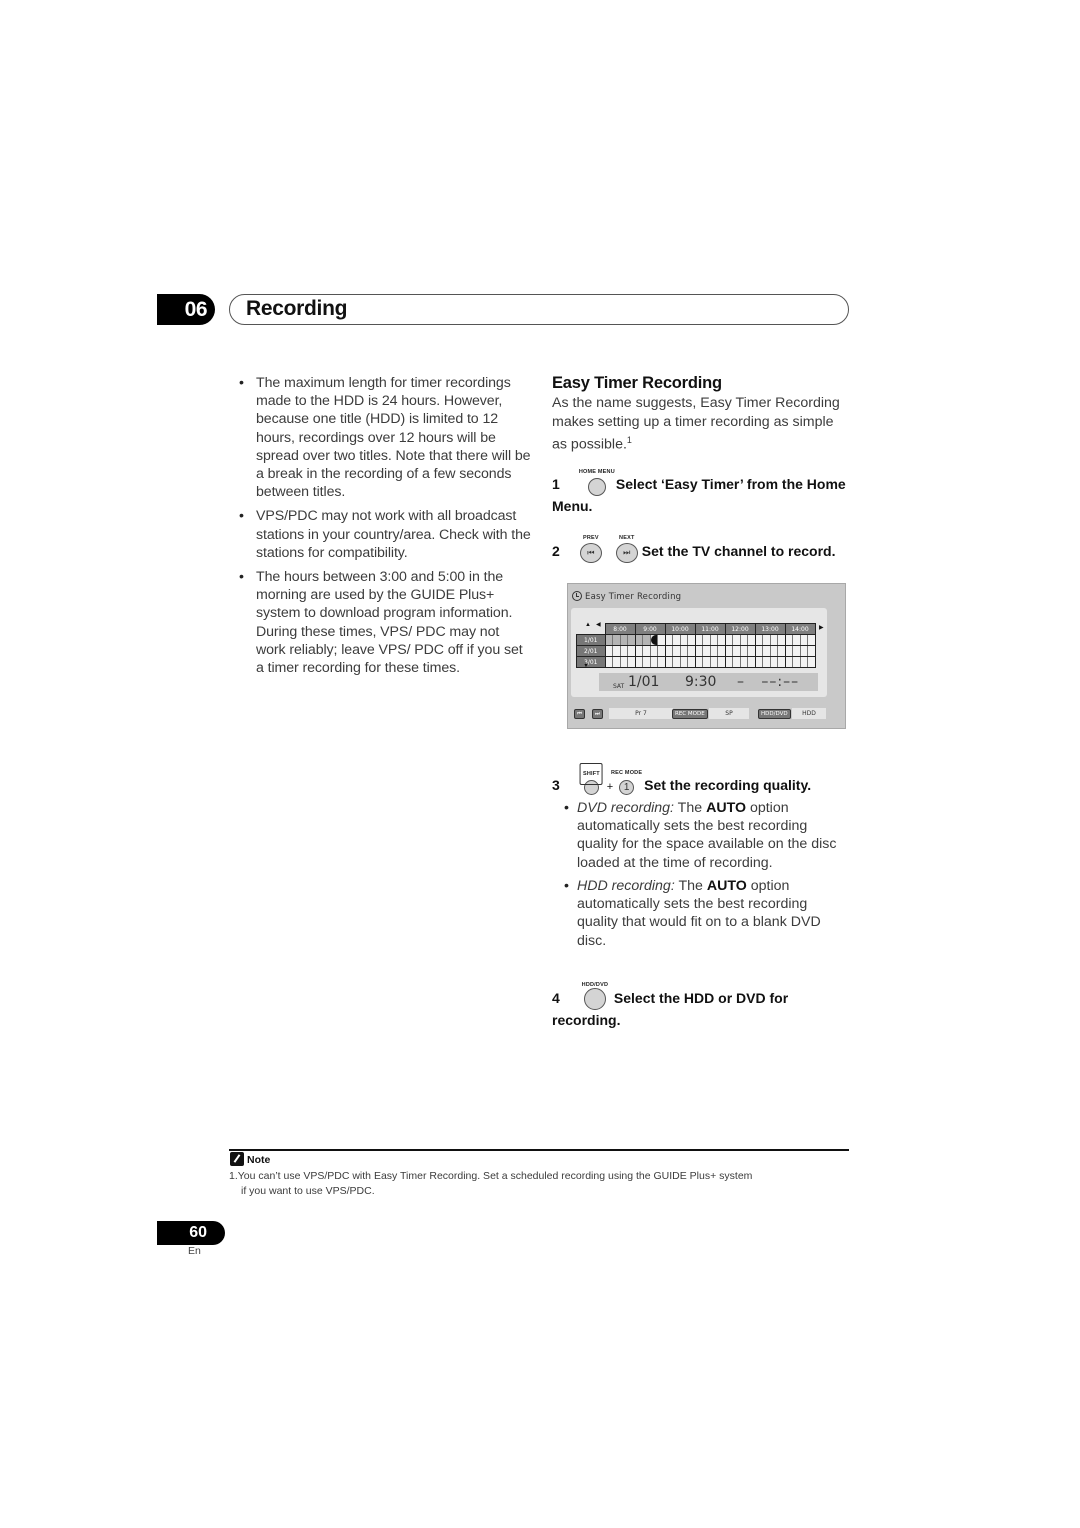 This screenshot has width=1080, height=1528. I want to click on next-button: NEXT ⏭, so click(626, 549).